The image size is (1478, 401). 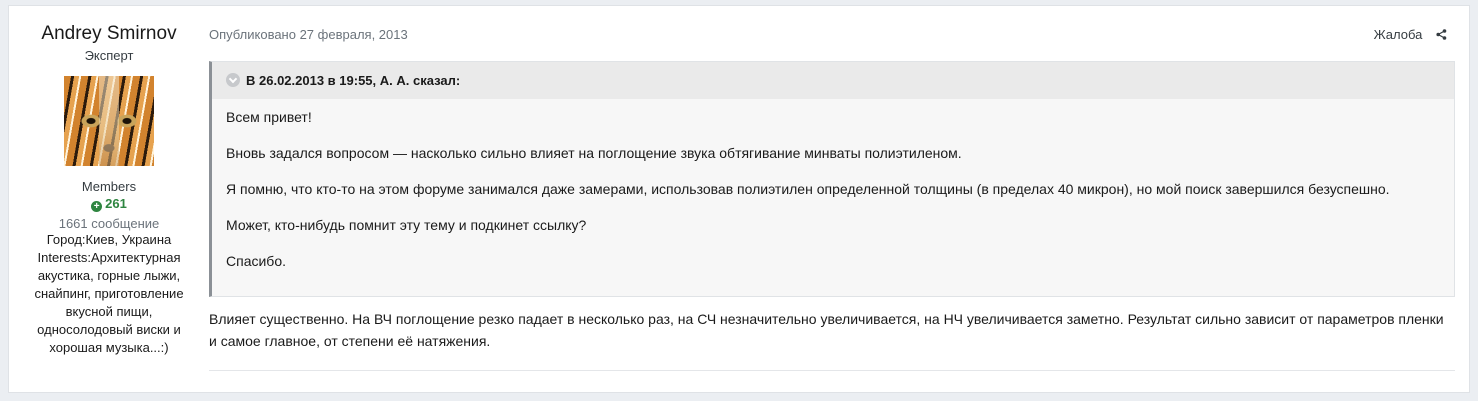 What do you see at coordinates (233, 80) in the screenshot?
I see `chevron-down-icon` at bounding box center [233, 80].